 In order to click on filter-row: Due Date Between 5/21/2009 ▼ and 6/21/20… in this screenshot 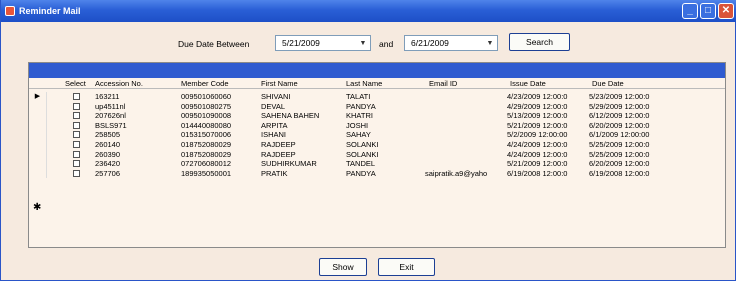, I will do `click(368, 43)`.